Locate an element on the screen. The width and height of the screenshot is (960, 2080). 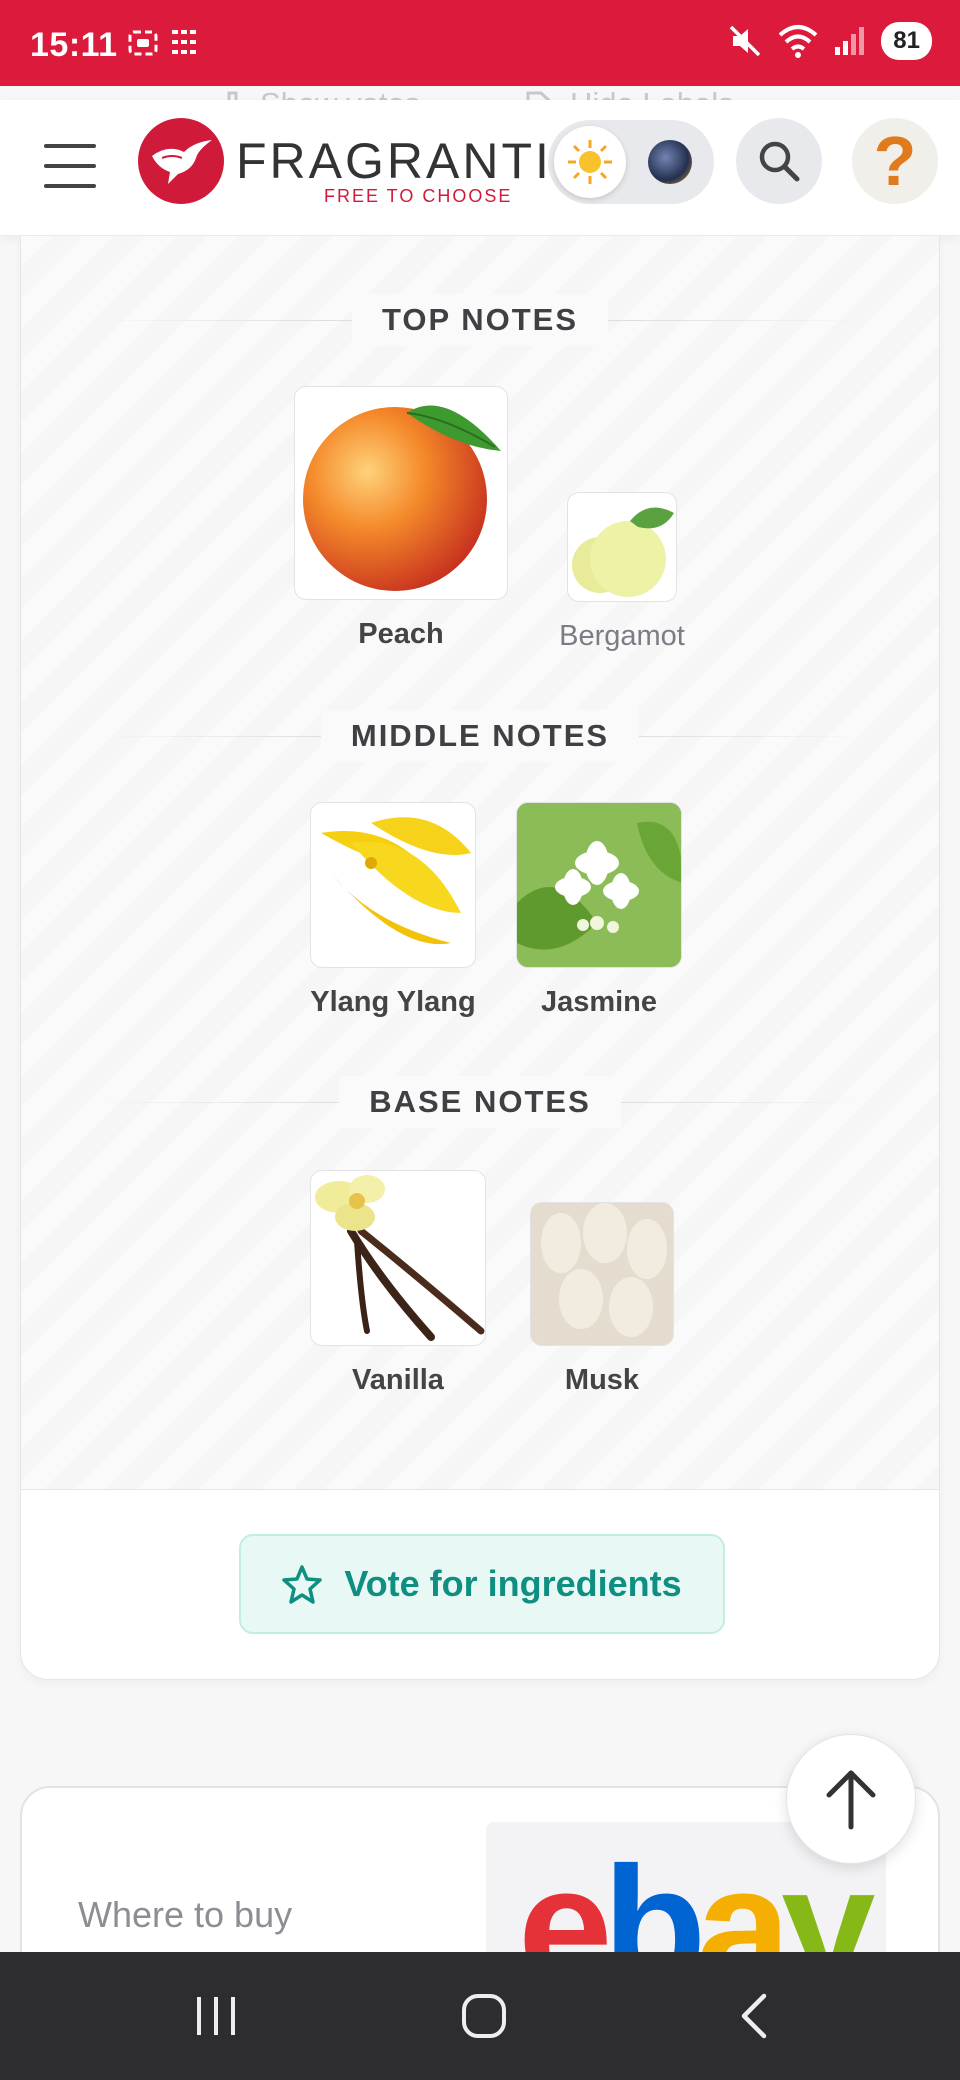
battery-indicator: 81 is located at coordinates (906, 41).